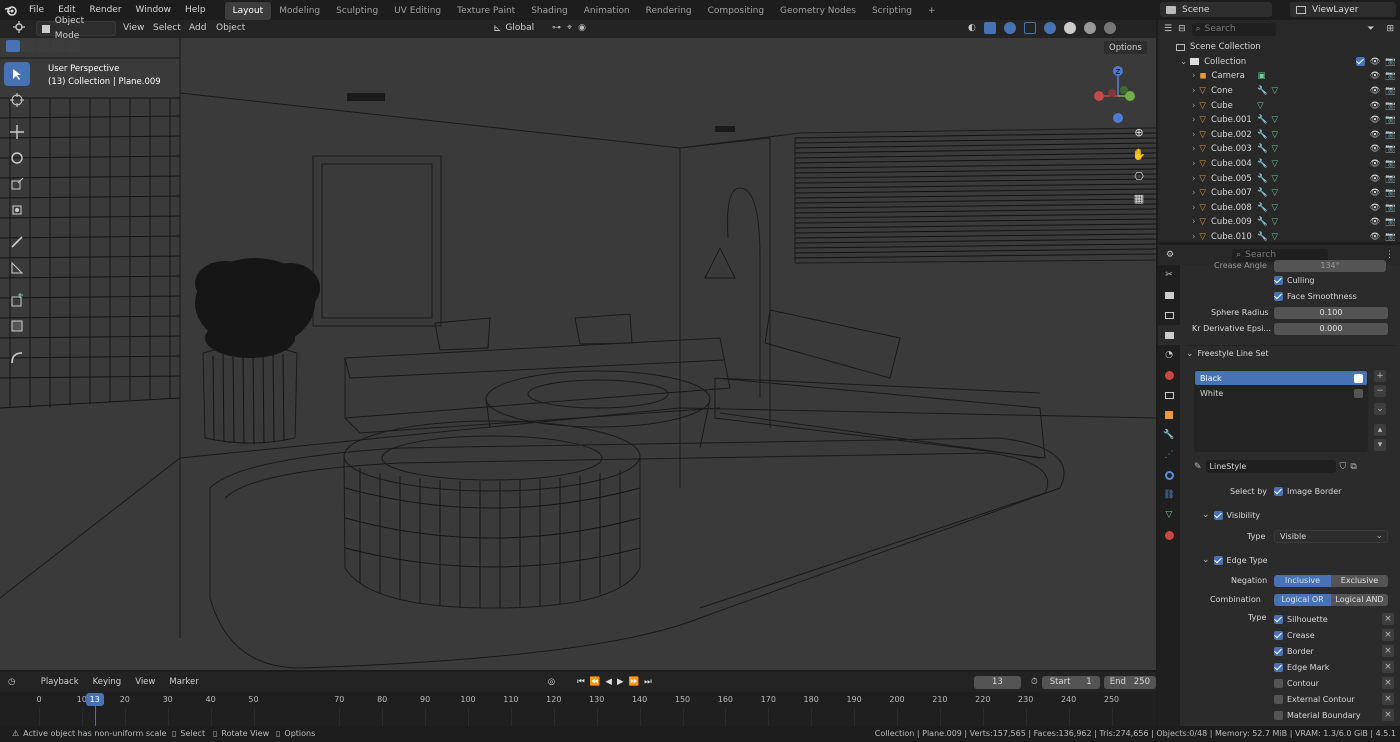 This screenshot has height=742, width=1400. I want to click on tool-settings-tab-icon: ✂, so click(1169, 275).